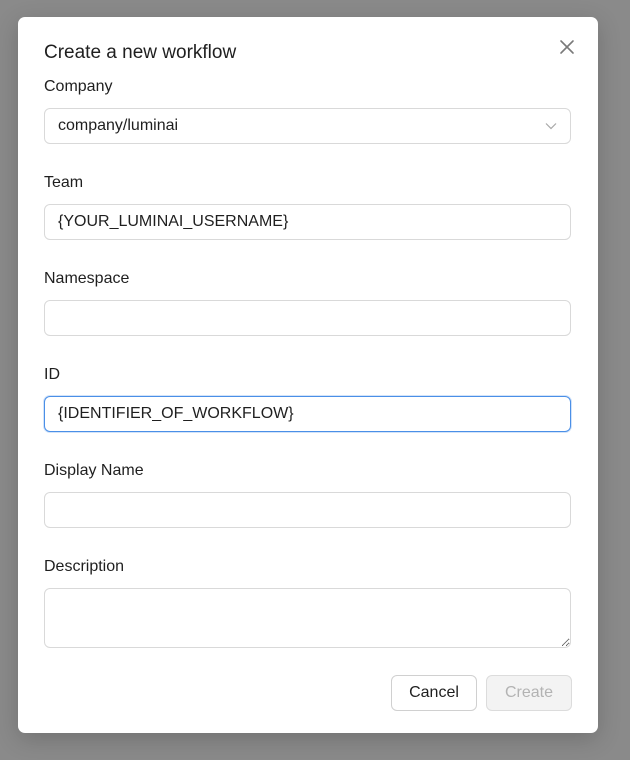 This screenshot has width=630, height=760. What do you see at coordinates (529, 693) in the screenshot?
I see `create-button: Create` at bounding box center [529, 693].